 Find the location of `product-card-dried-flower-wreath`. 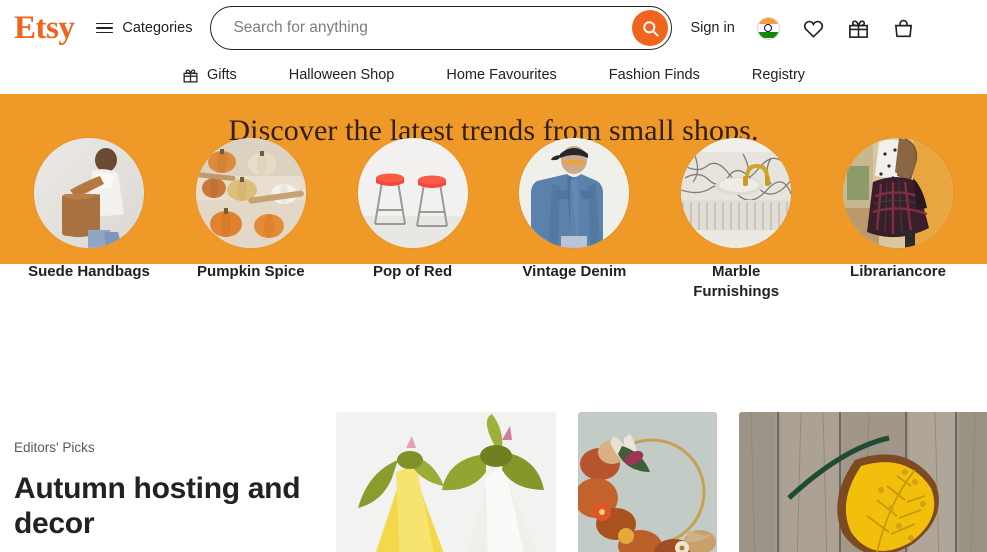

product-card-dried-flower-wreath is located at coordinates (647, 482).